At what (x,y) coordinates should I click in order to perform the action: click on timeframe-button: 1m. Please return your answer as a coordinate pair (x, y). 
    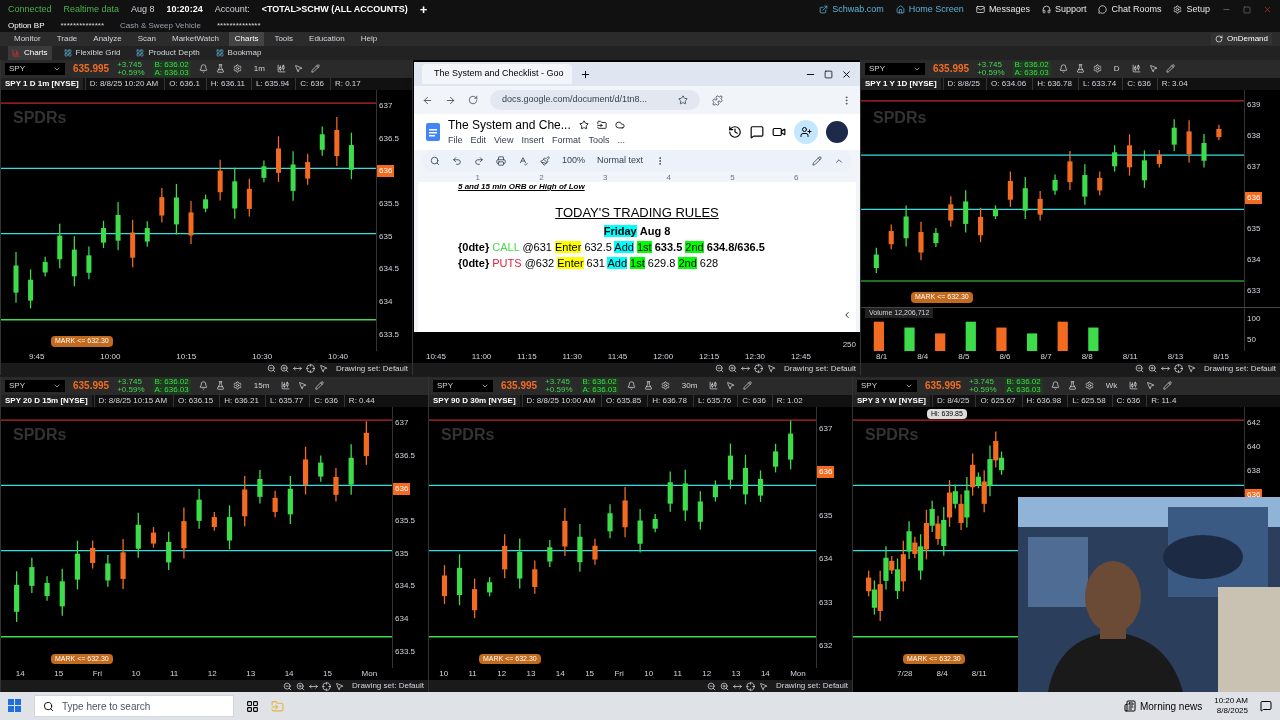
    Looking at the image, I should click on (259, 68).